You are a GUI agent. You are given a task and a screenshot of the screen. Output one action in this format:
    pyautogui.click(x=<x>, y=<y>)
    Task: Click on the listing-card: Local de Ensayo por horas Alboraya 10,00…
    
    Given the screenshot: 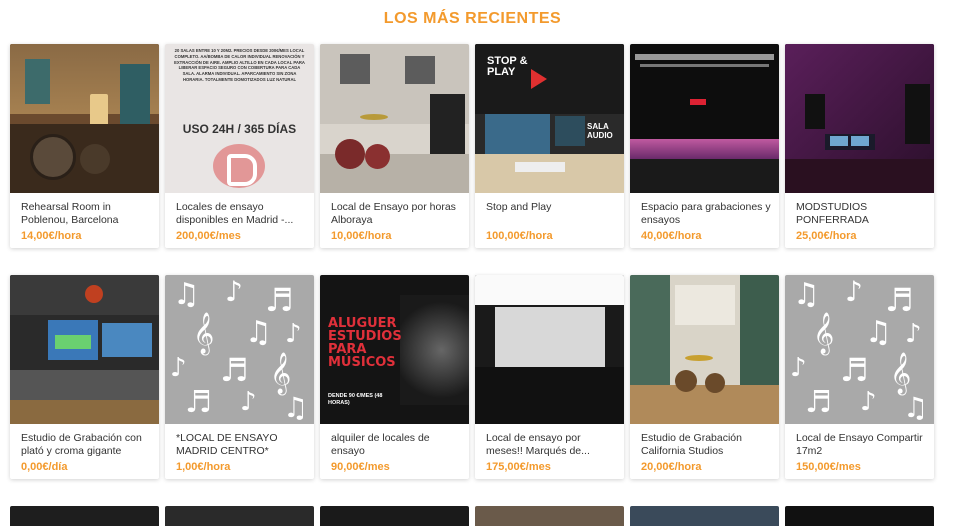 What is the action you would take?
    pyautogui.click(x=394, y=146)
    